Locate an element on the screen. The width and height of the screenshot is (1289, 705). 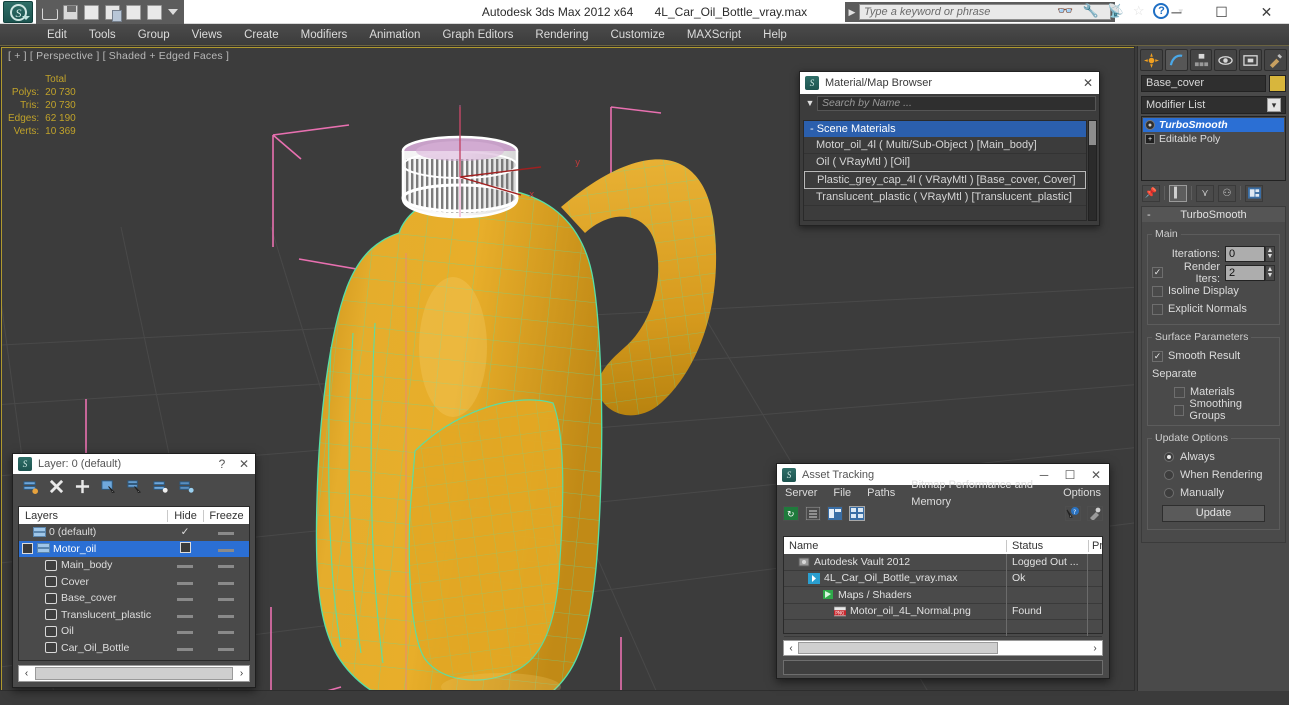
menu-item-views: Views is located at coordinates (207, 35).